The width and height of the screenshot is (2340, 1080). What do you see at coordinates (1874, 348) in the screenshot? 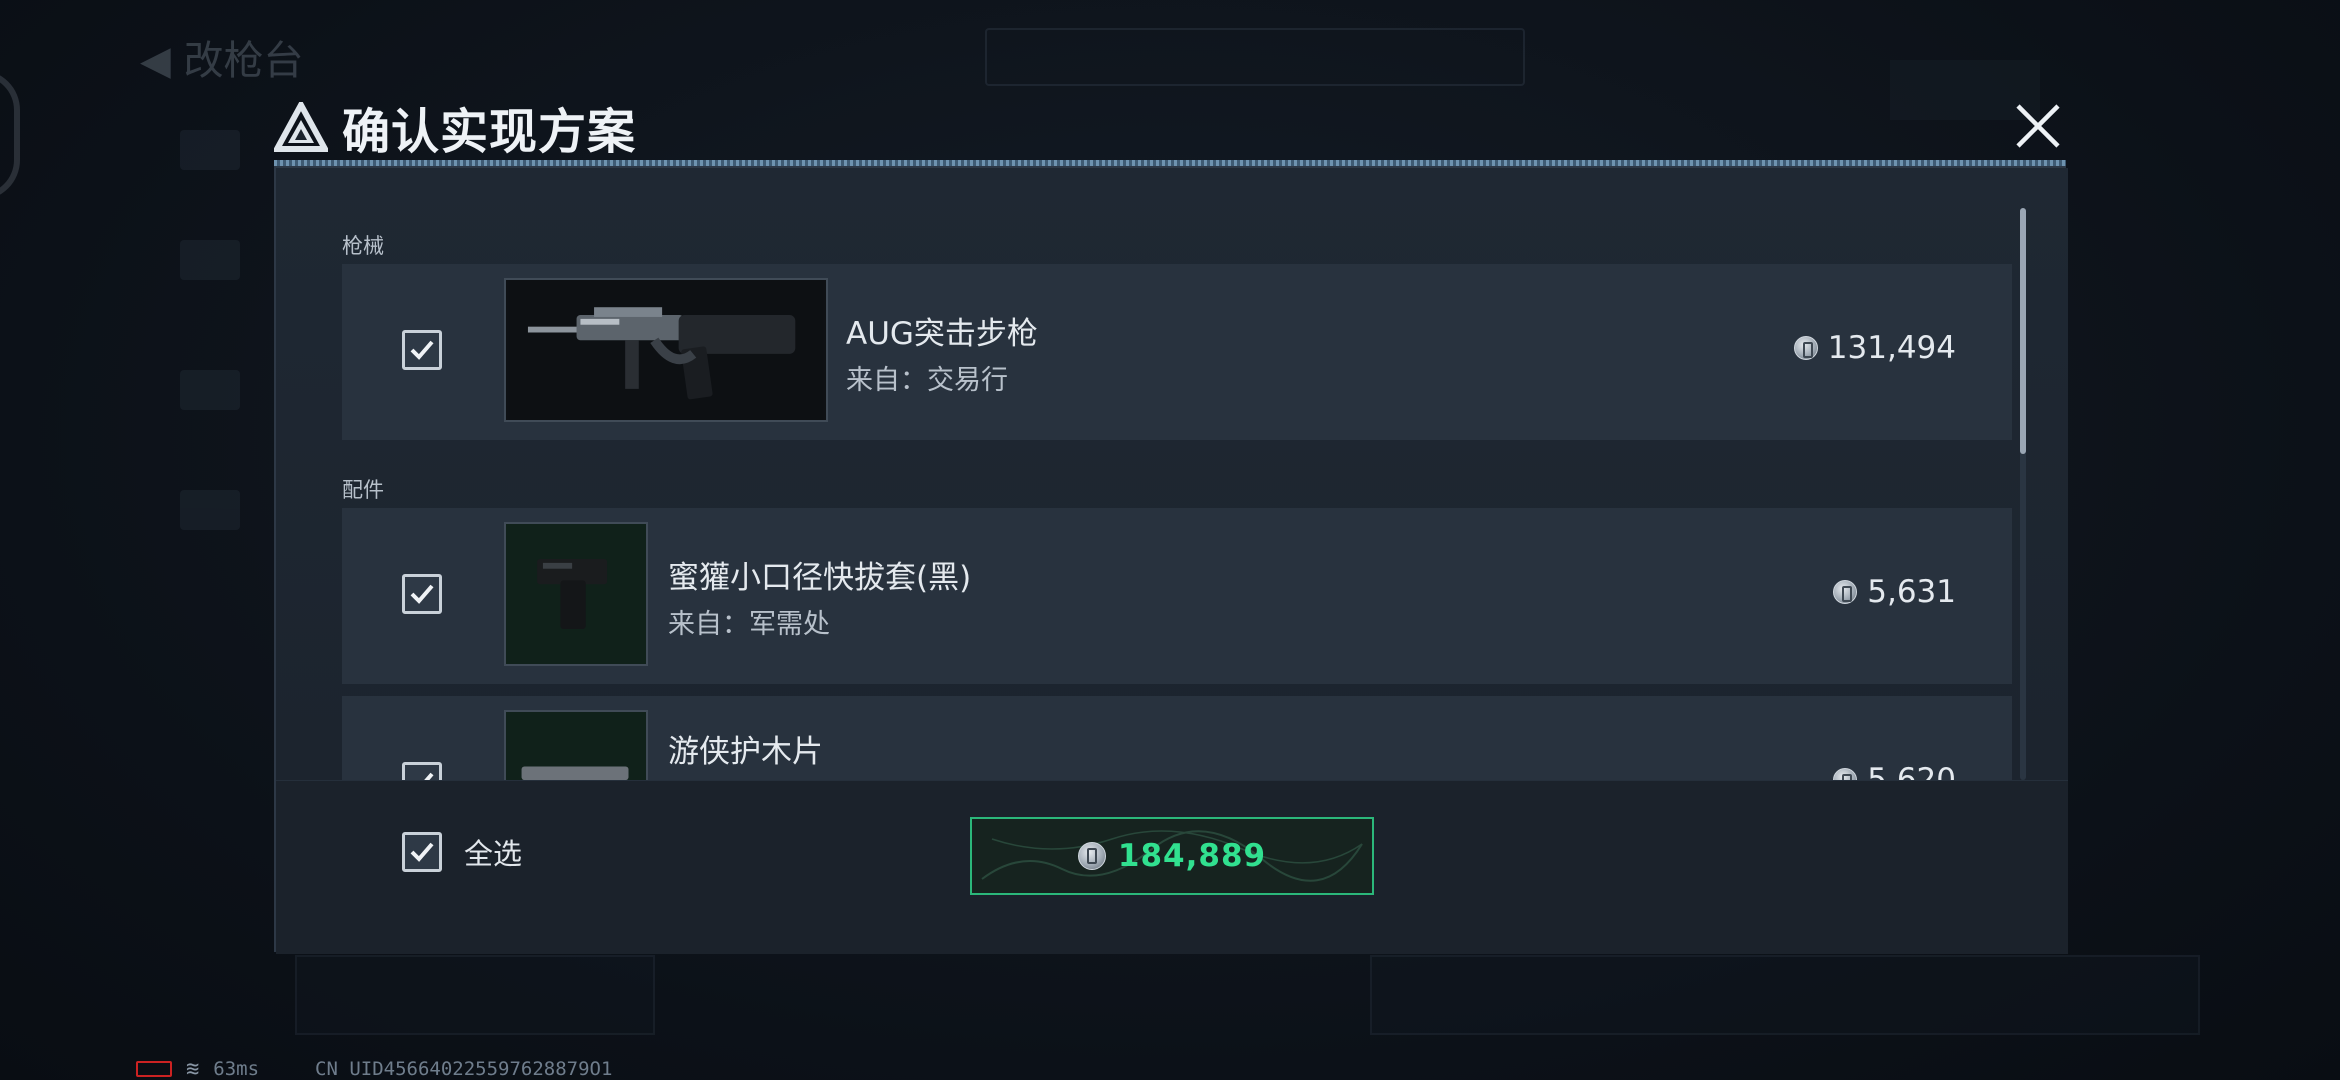
I see `item-price: 131,494` at bounding box center [1874, 348].